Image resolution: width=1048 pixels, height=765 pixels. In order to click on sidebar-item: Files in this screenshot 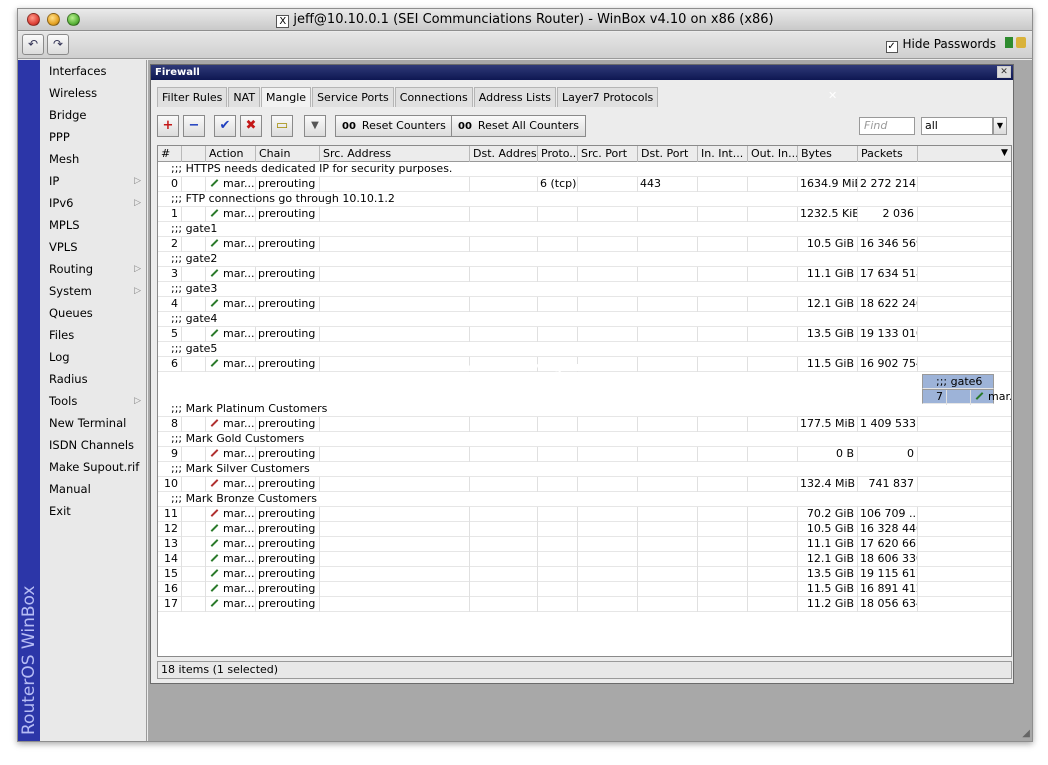, I will do `click(93, 335)`.